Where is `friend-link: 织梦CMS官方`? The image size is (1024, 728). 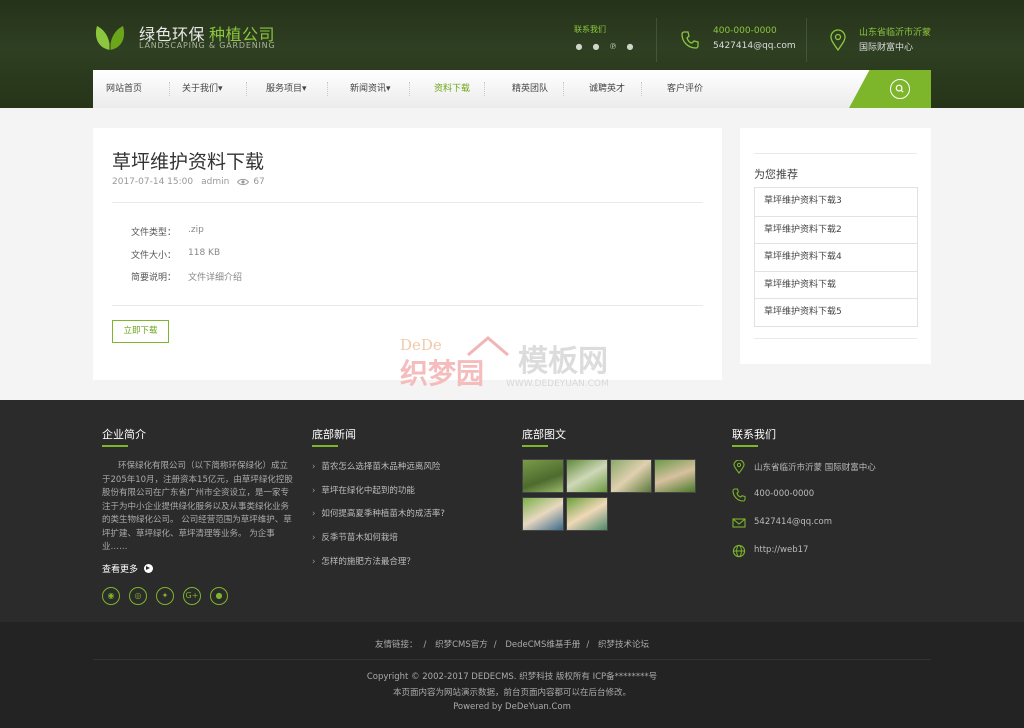 friend-link: 织梦CMS官方 is located at coordinates (461, 645).